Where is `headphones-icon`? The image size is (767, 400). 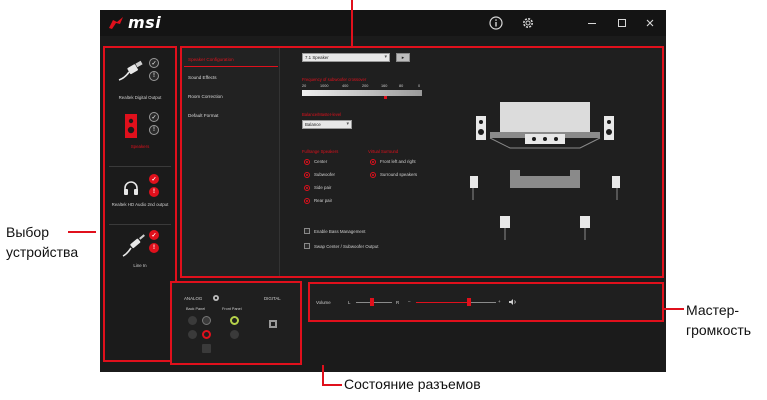 headphones-icon is located at coordinates (131, 188).